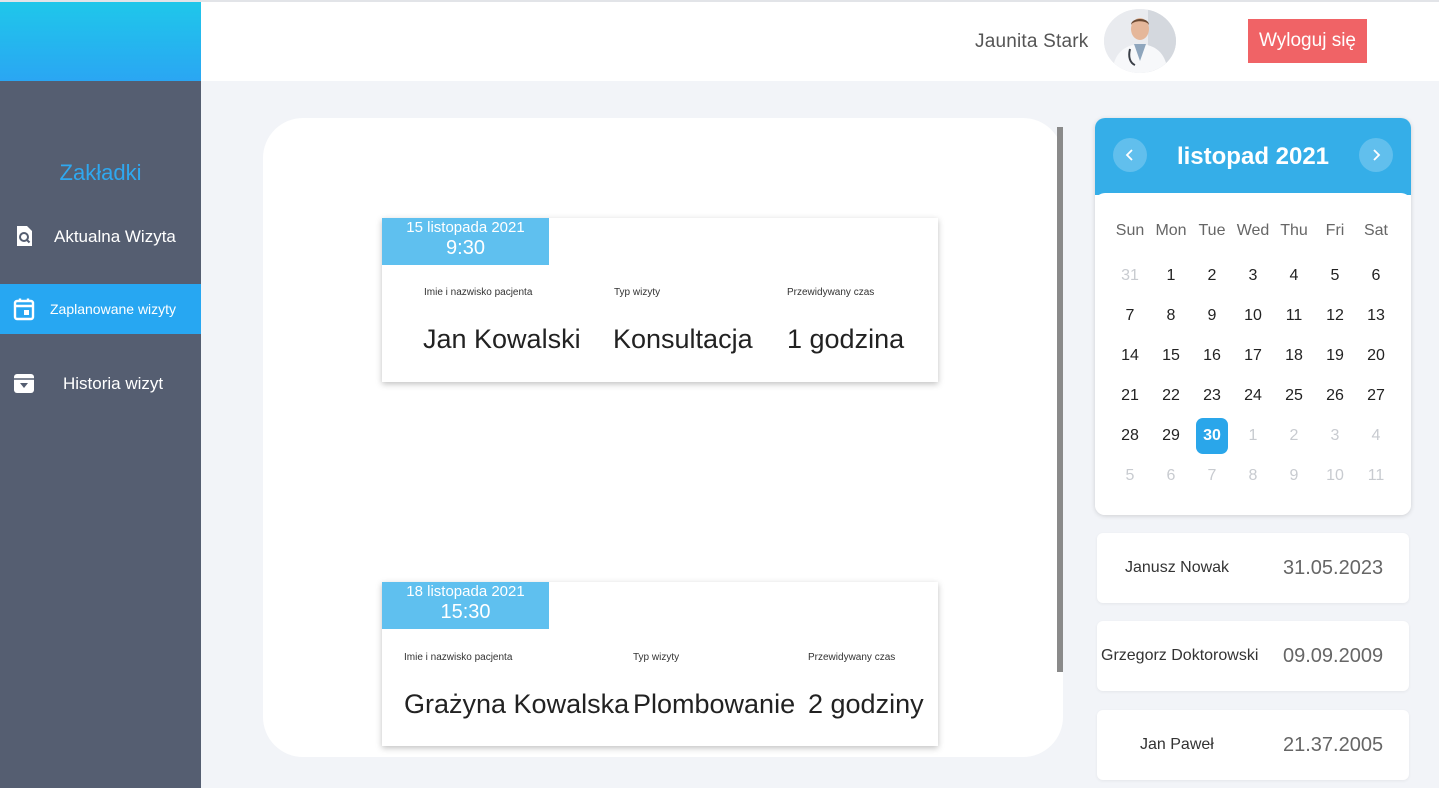  I want to click on search-document-icon, so click(24, 236).